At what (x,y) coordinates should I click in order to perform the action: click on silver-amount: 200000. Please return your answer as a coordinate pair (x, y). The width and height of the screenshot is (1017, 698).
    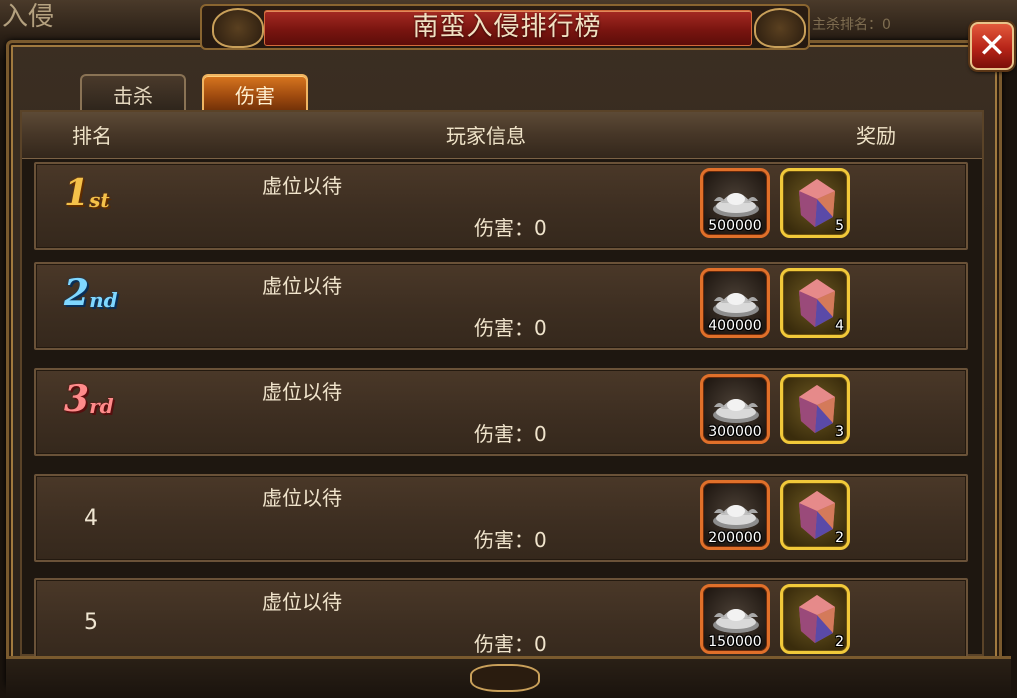
    Looking at the image, I should click on (735, 538).